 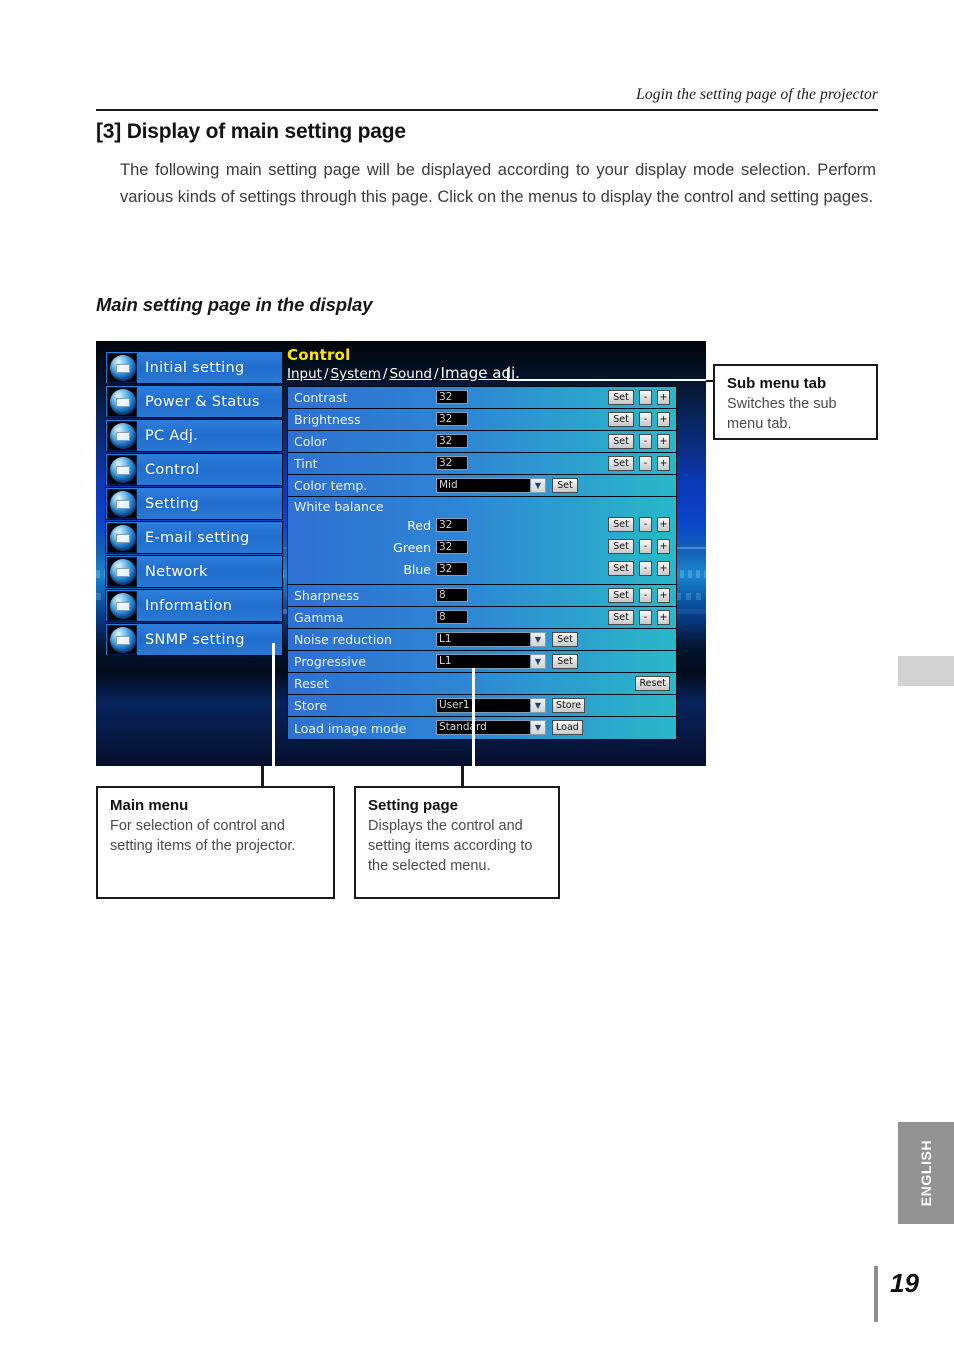 I want to click on leader-line-setting-page, so click(x=473, y=717).